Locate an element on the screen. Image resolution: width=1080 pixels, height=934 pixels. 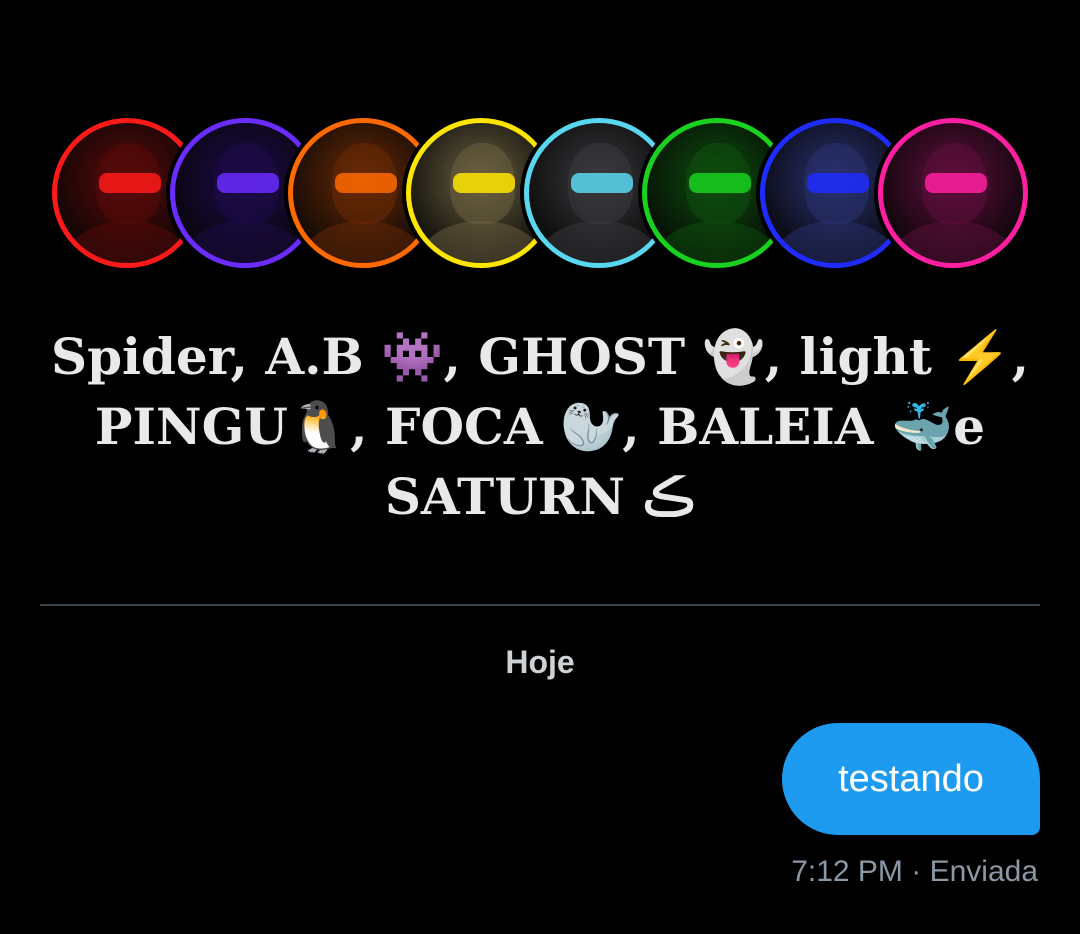
sent-message-bubble: testando is located at coordinates (911, 779).